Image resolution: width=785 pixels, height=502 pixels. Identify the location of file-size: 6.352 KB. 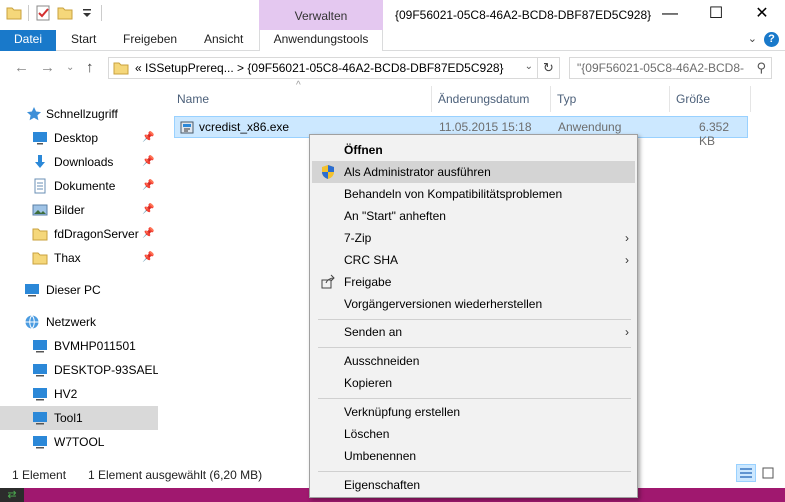
(714, 134).